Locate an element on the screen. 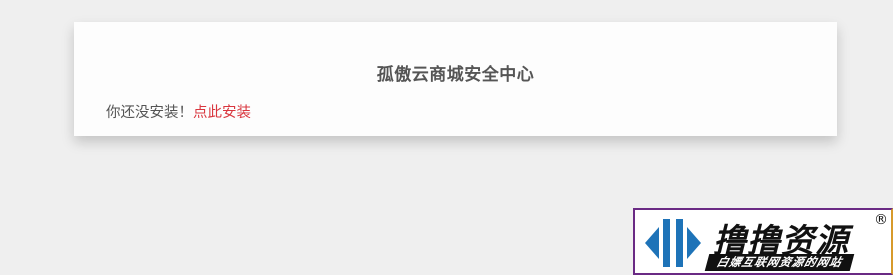 The height and width of the screenshot is (275, 893). brand-logo-icon is located at coordinates (673, 243).